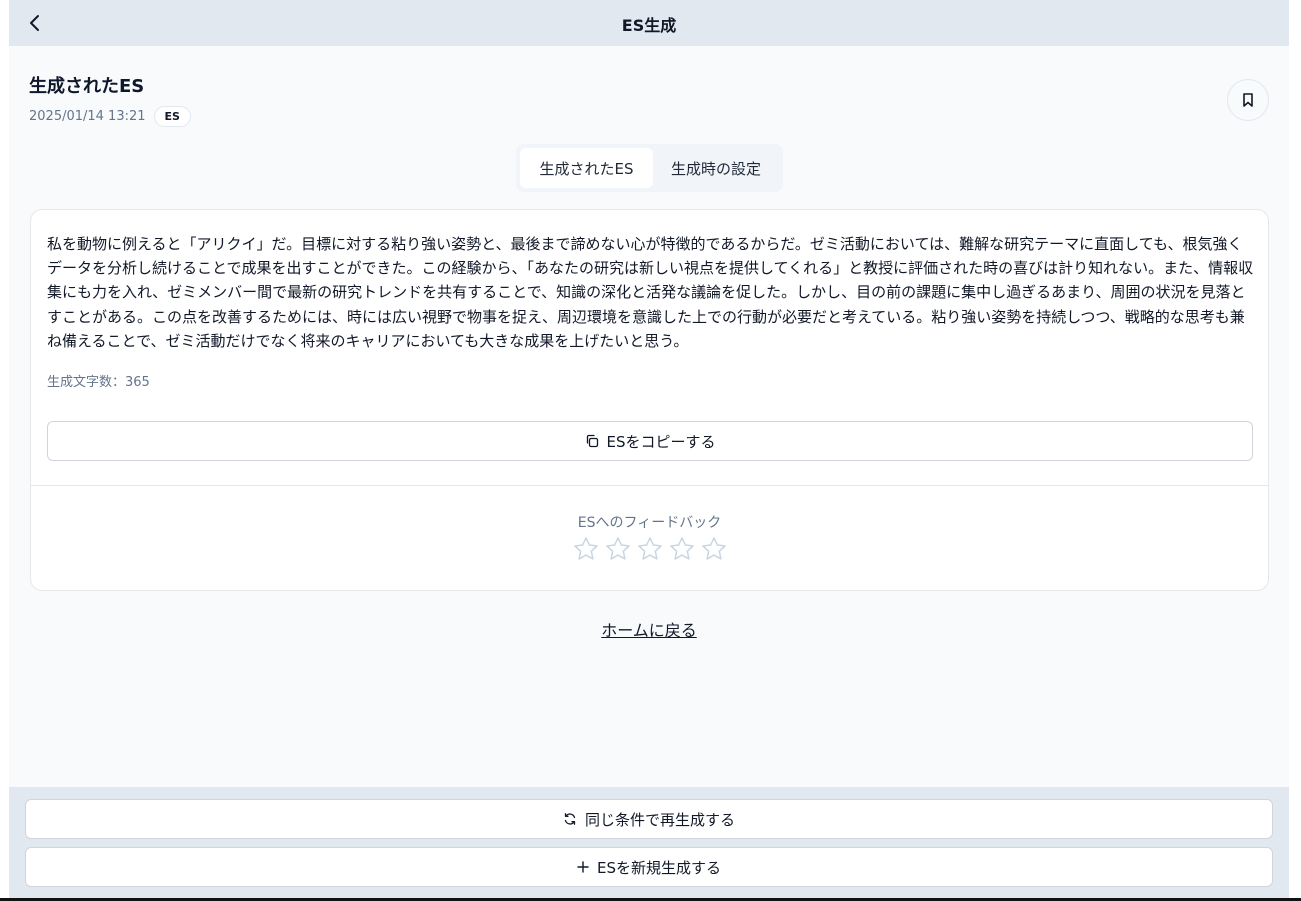  What do you see at coordinates (87, 116) in the screenshot?
I see `timestamp: 2025/01/14 13:21` at bounding box center [87, 116].